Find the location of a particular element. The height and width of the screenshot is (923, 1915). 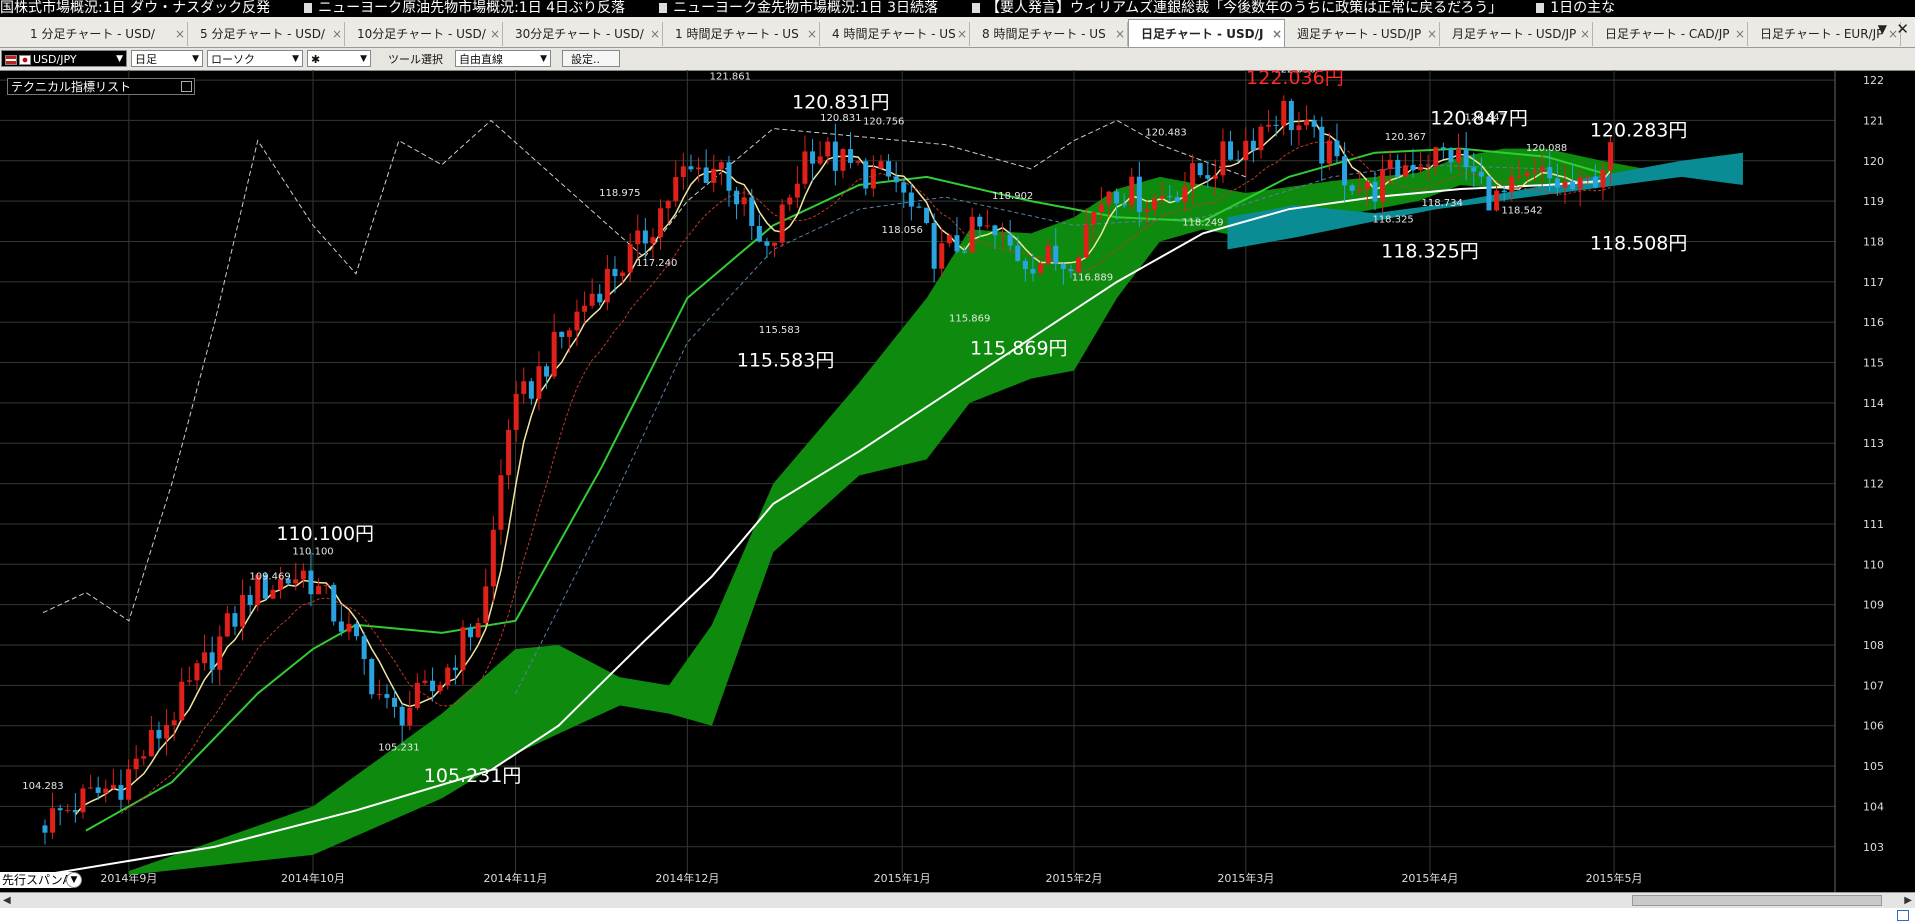

minimize-icon is located at coordinates (186, 86).